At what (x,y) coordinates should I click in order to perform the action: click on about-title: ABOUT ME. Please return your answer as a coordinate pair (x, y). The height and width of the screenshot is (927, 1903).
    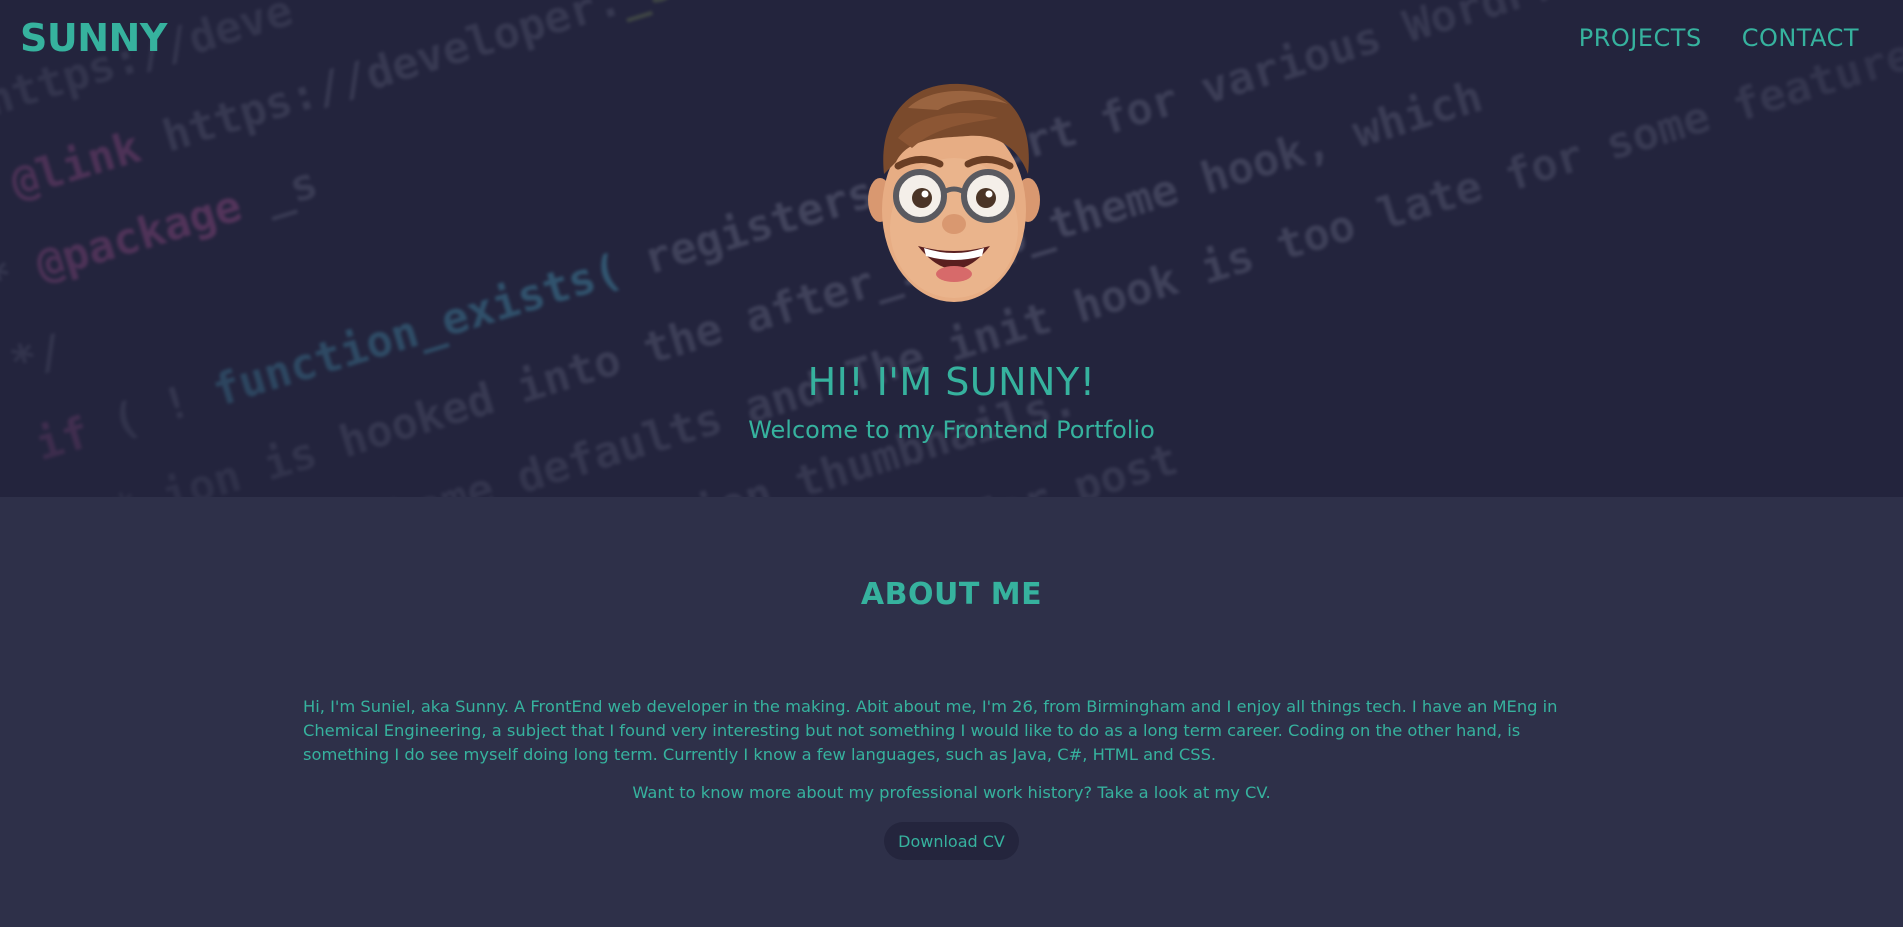
    Looking at the image, I should click on (951, 594).